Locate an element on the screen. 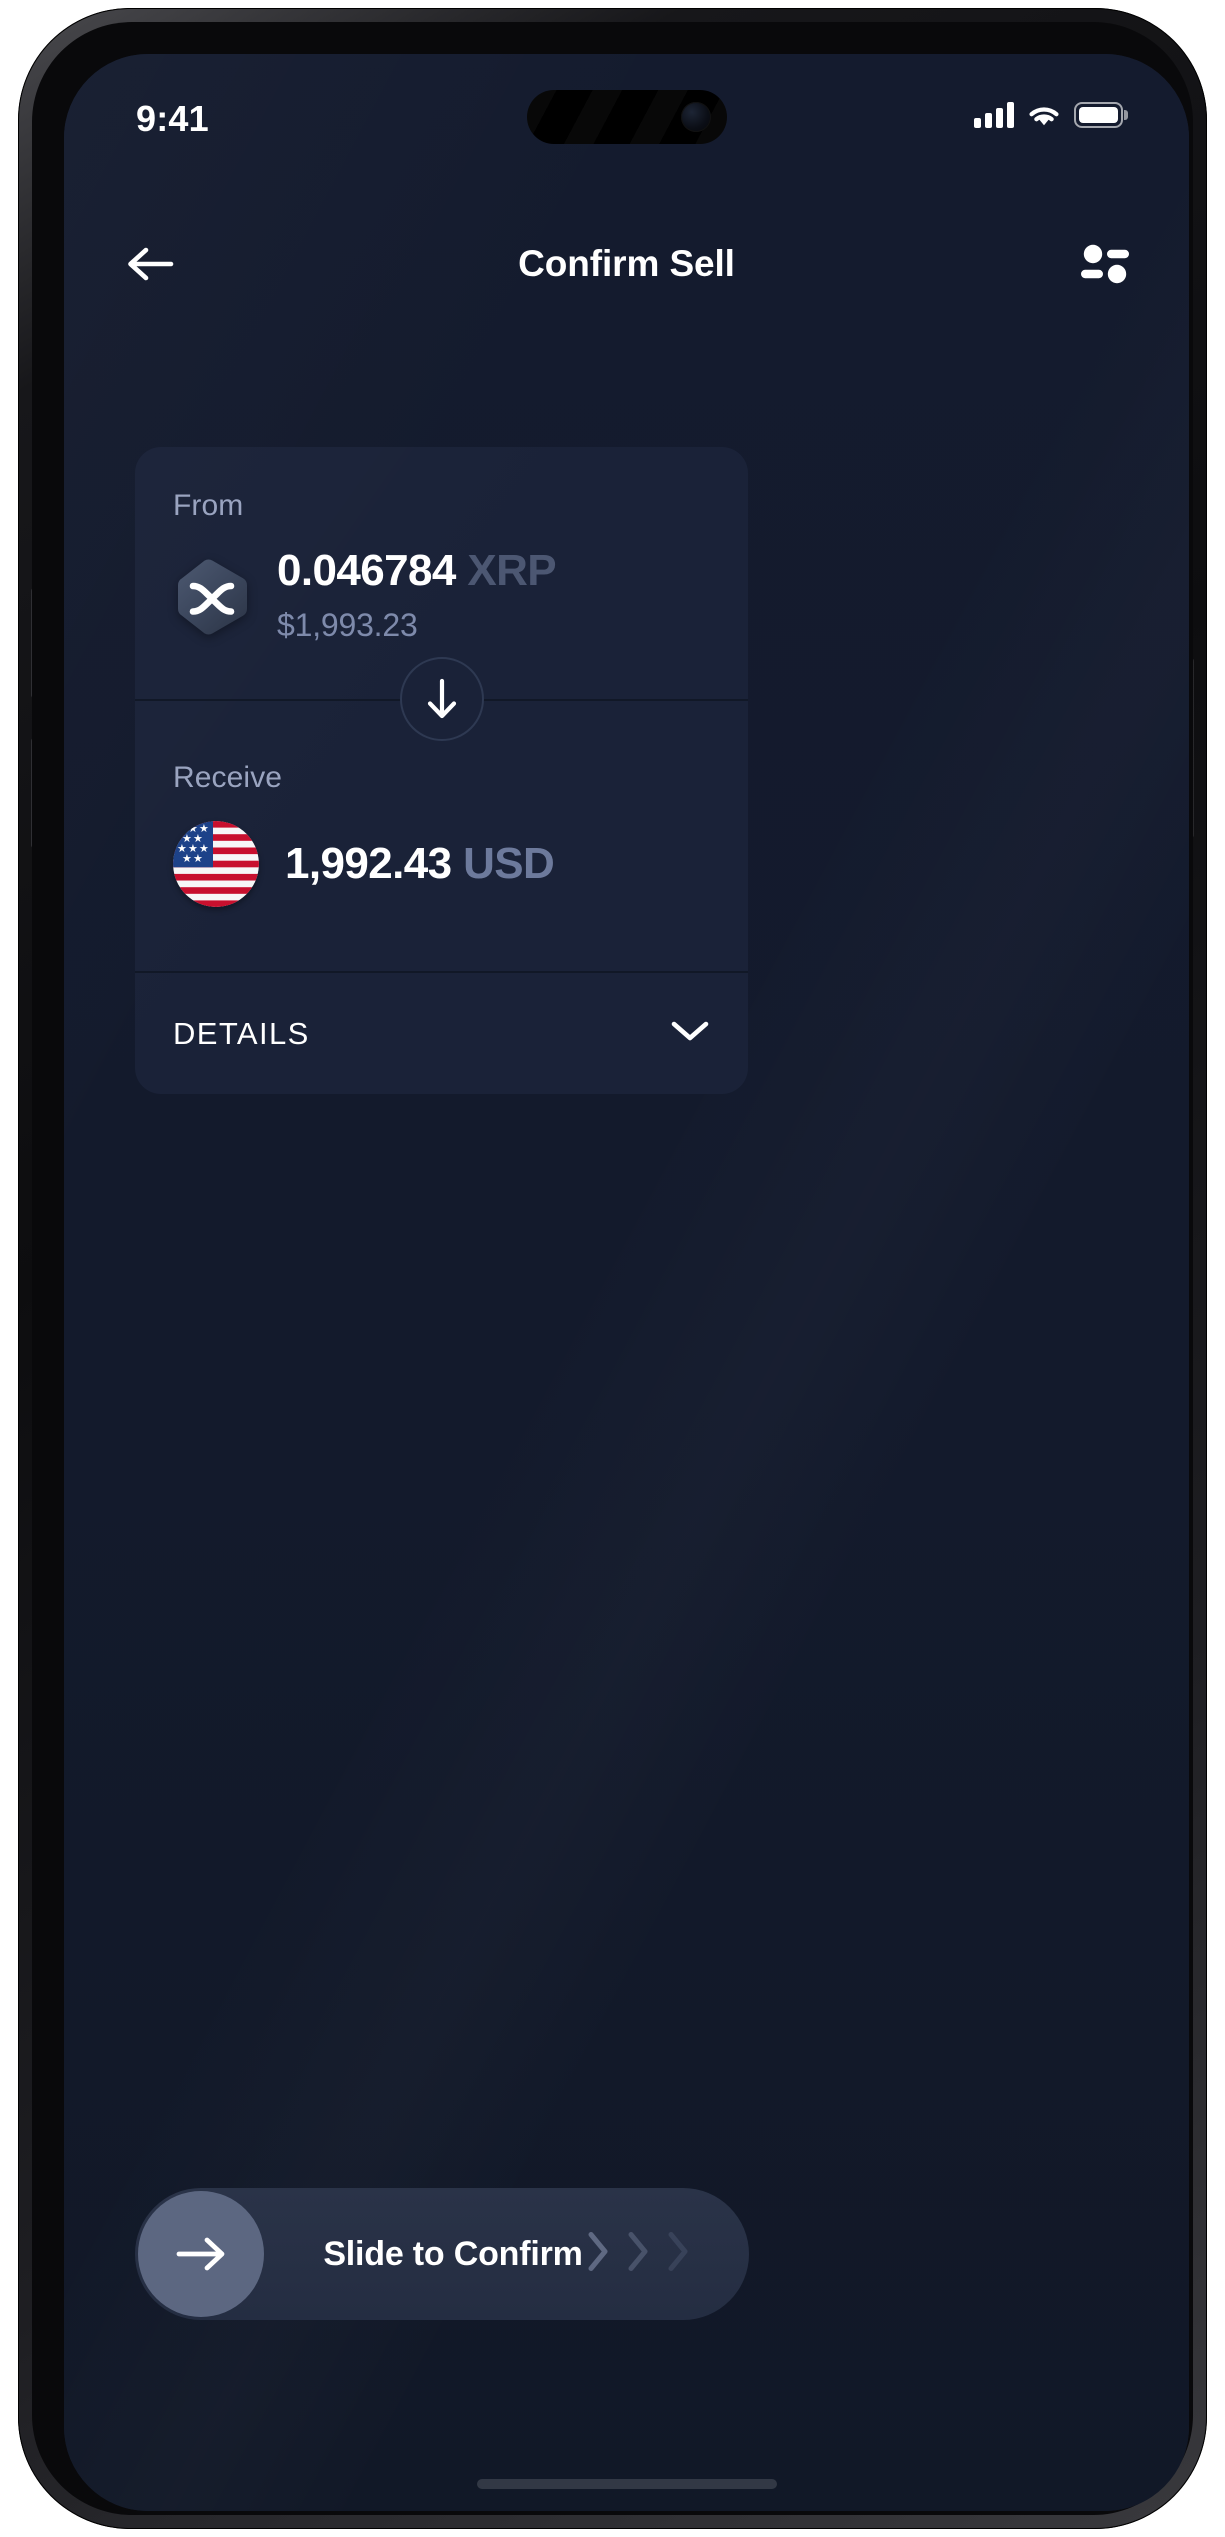 The image size is (1225, 2537). chevron-down-icon is located at coordinates (690, 1033).